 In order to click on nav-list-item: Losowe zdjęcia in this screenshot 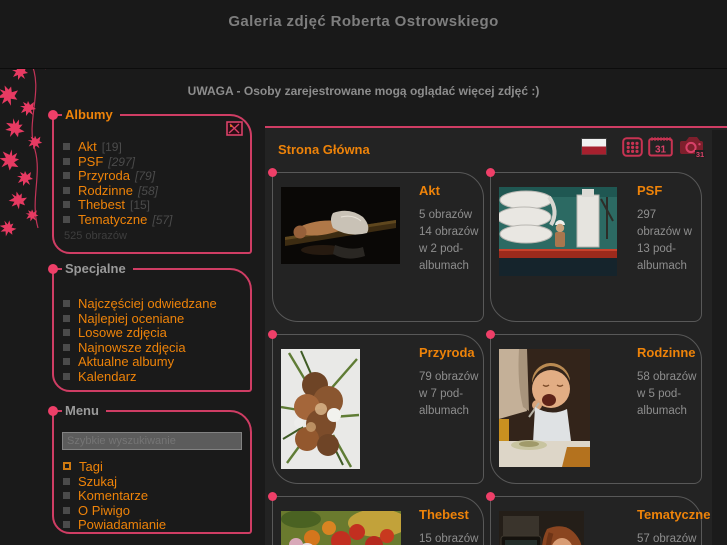, I will do `click(154, 333)`.